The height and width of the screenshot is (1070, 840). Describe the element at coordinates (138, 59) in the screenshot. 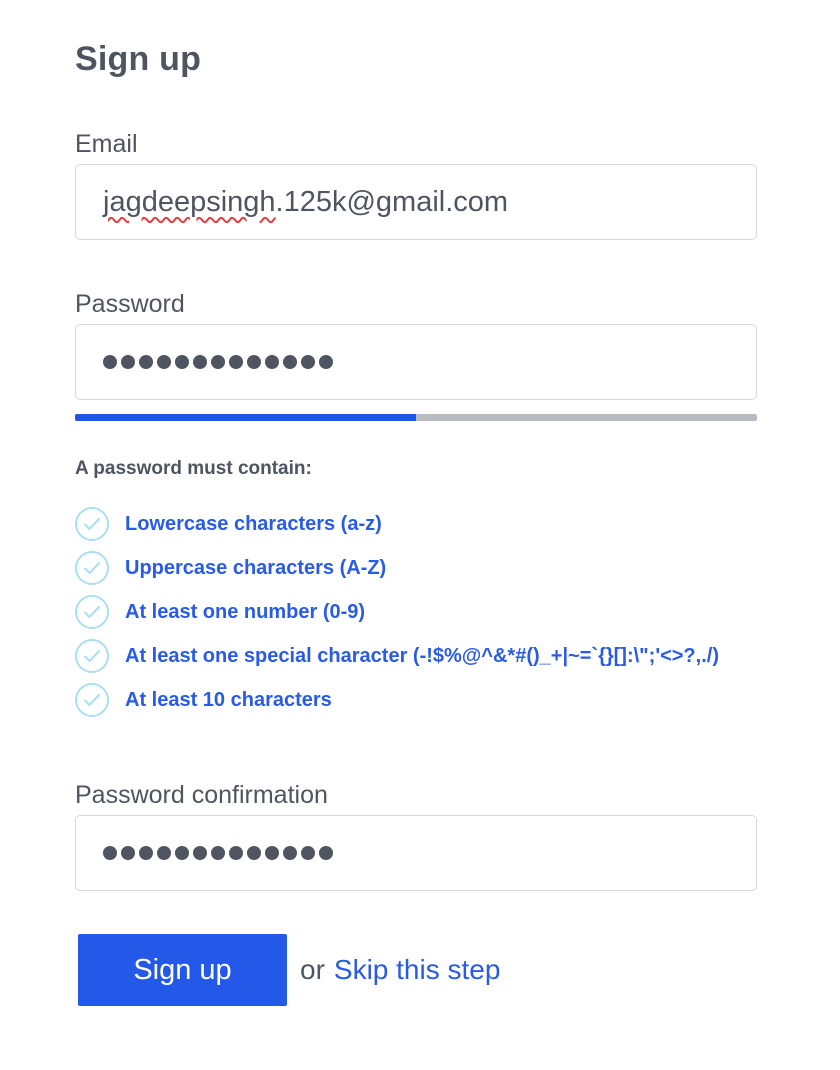

I see `page-title: Sign up` at that location.